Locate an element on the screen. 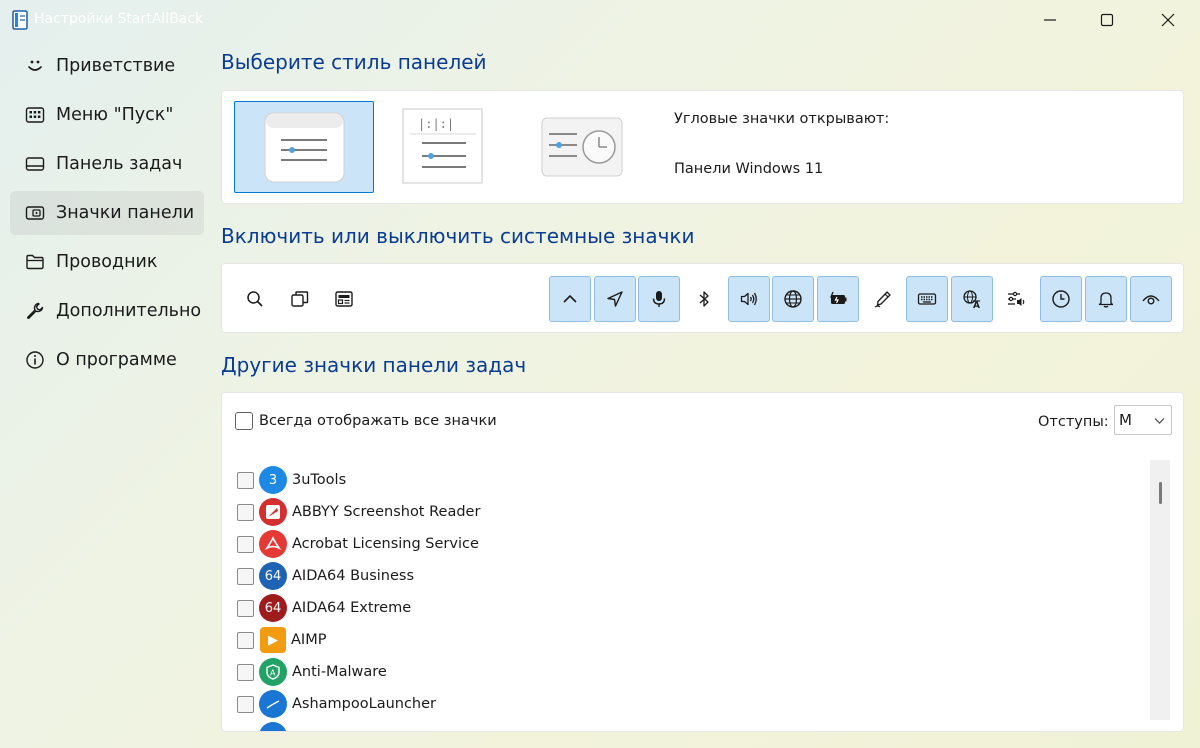  audio-settings-icon is located at coordinates (1016, 299).